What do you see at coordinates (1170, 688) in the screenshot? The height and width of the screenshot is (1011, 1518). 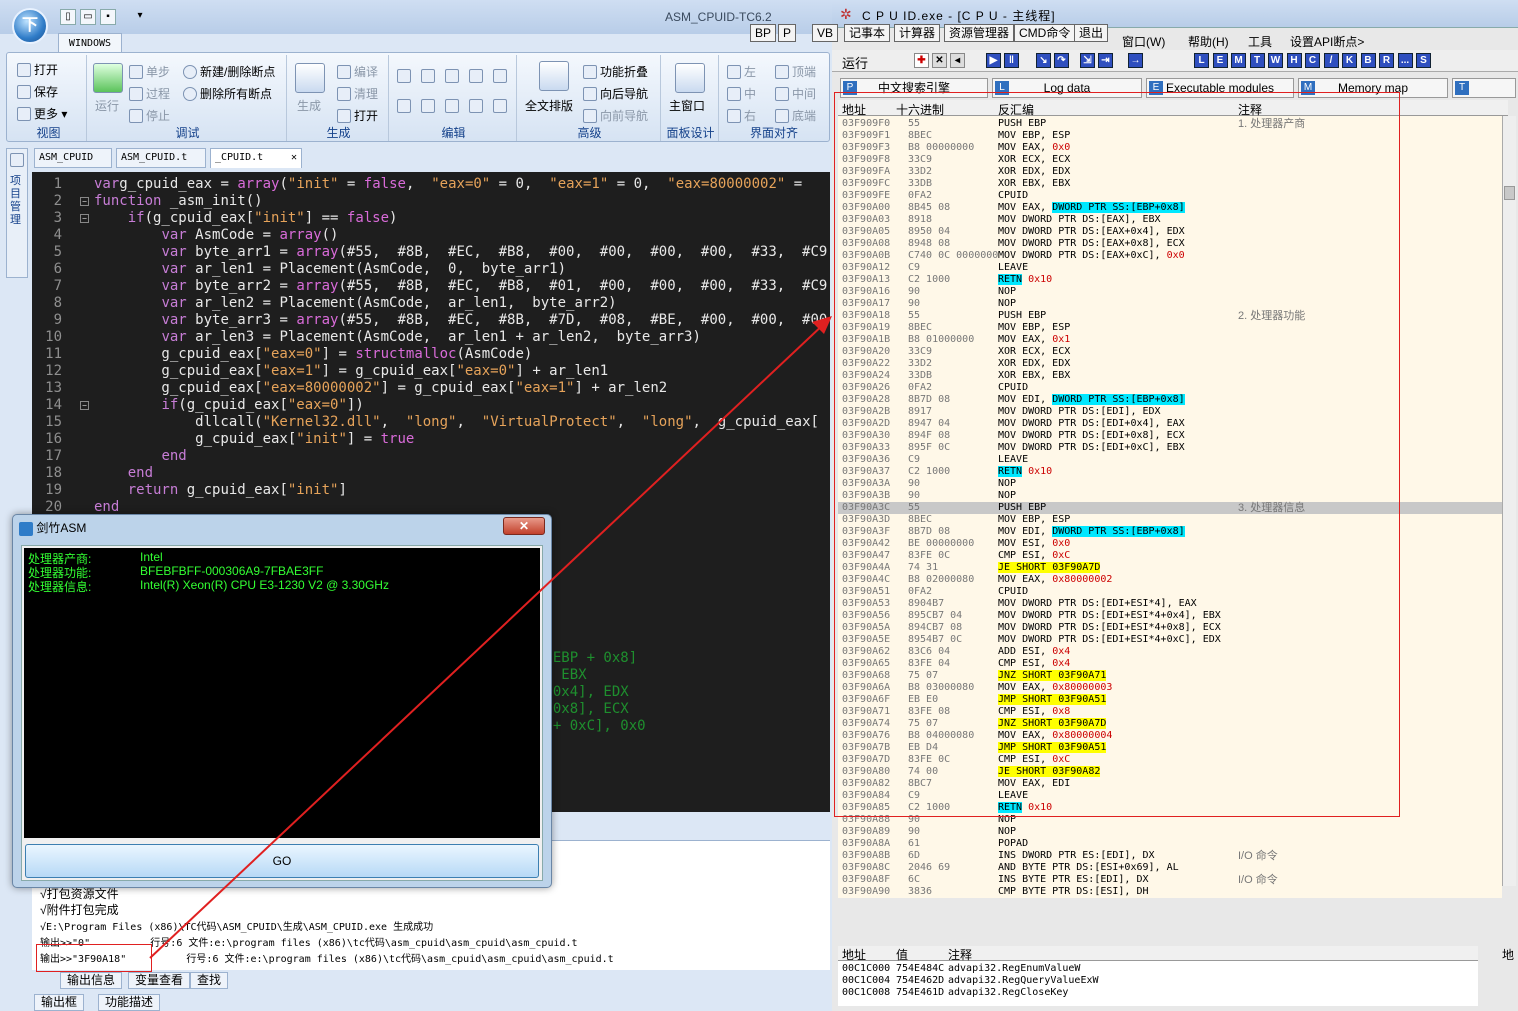 I see `disasm-row: 03F90A6A B8 03000080 MOV EAX, 0x80000003` at bounding box center [1170, 688].